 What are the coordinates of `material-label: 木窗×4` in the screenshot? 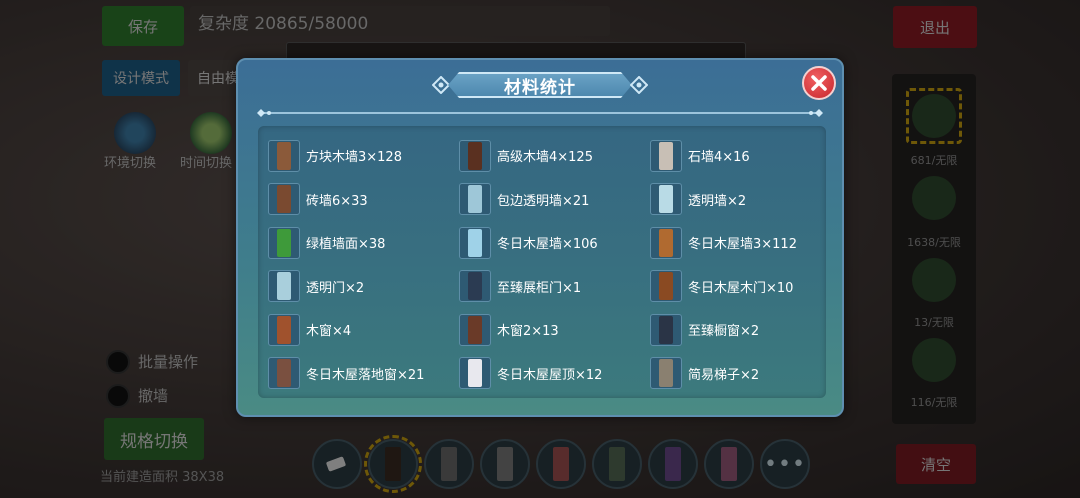 It's located at (329, 332).